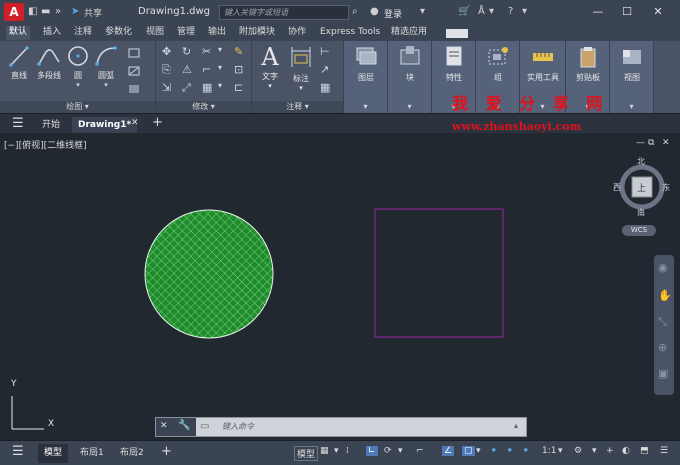 The height and width of the screenshot is (465, 680). I want to click on mirror-icon: ⚠, so click(187, 69).